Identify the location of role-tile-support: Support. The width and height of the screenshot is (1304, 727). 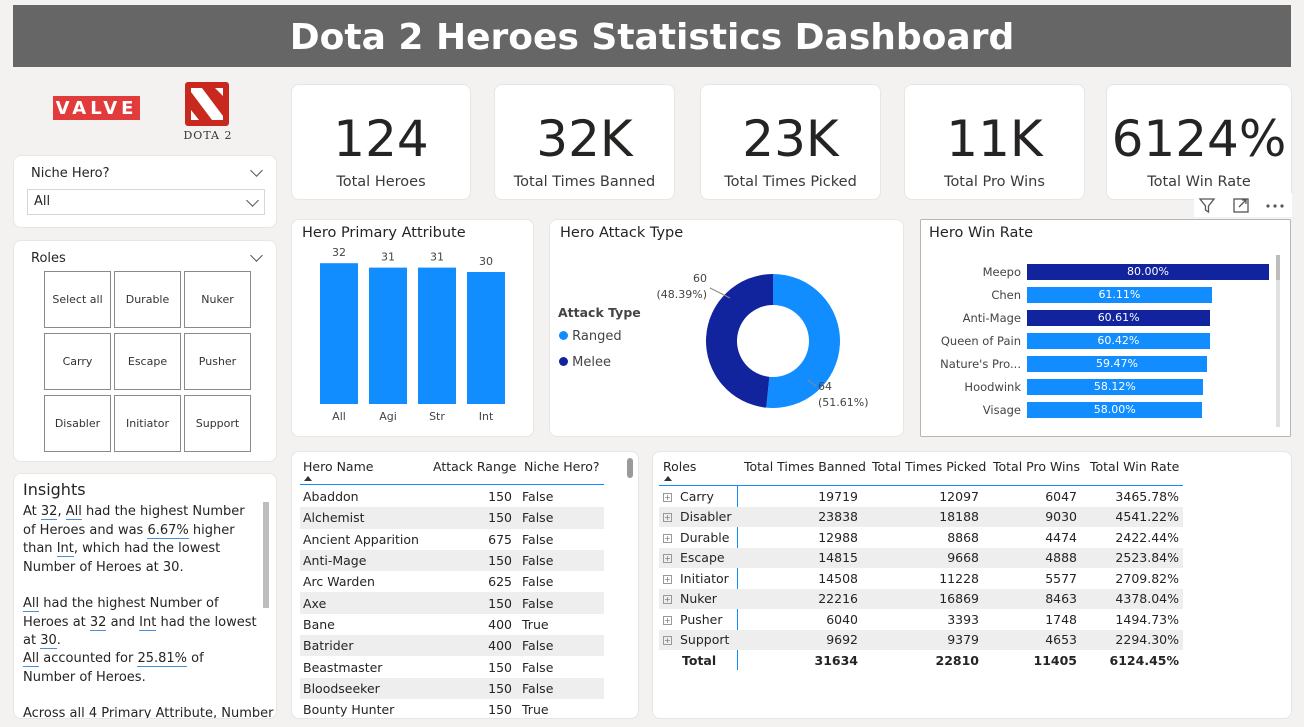
(217, 423).